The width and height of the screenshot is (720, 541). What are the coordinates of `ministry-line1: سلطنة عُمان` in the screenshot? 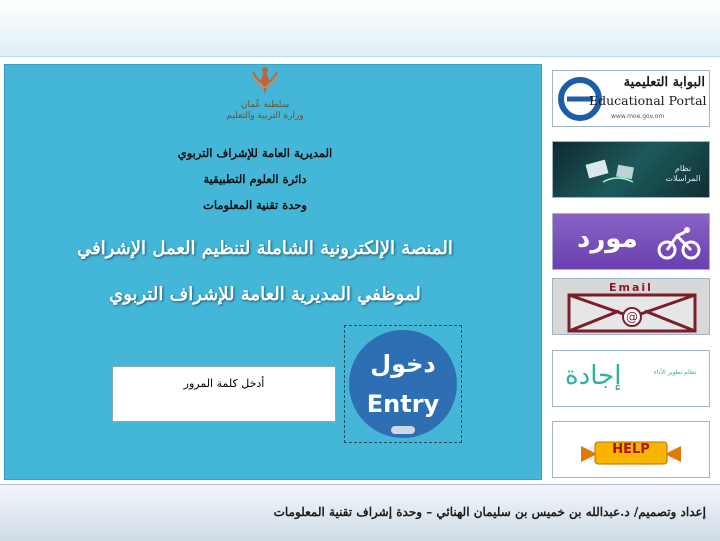 It's located at (265, 105).